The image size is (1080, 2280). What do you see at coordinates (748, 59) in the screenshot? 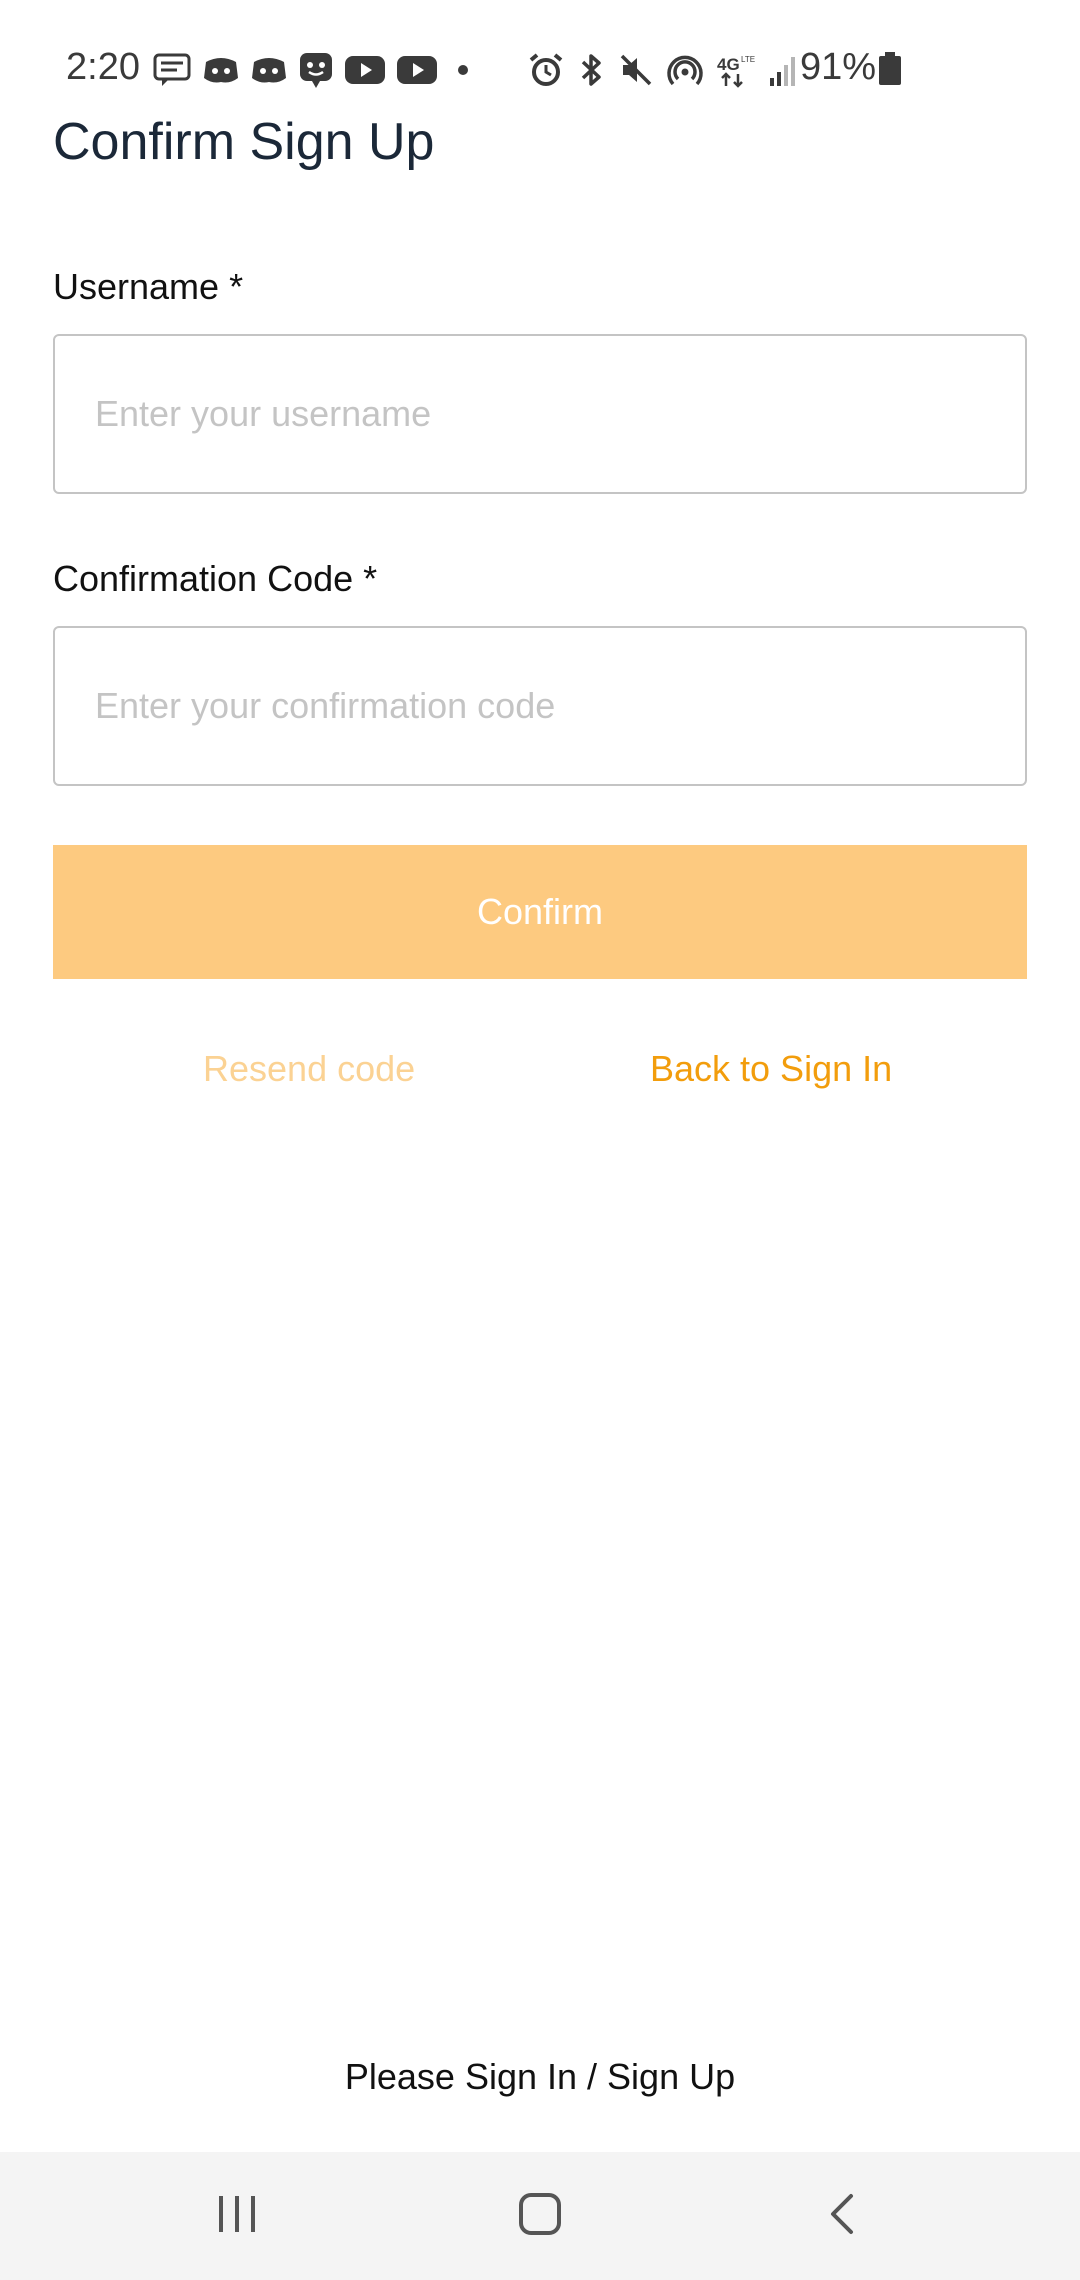
I see `svg-text: LTE` at bounding box center [748, 59].